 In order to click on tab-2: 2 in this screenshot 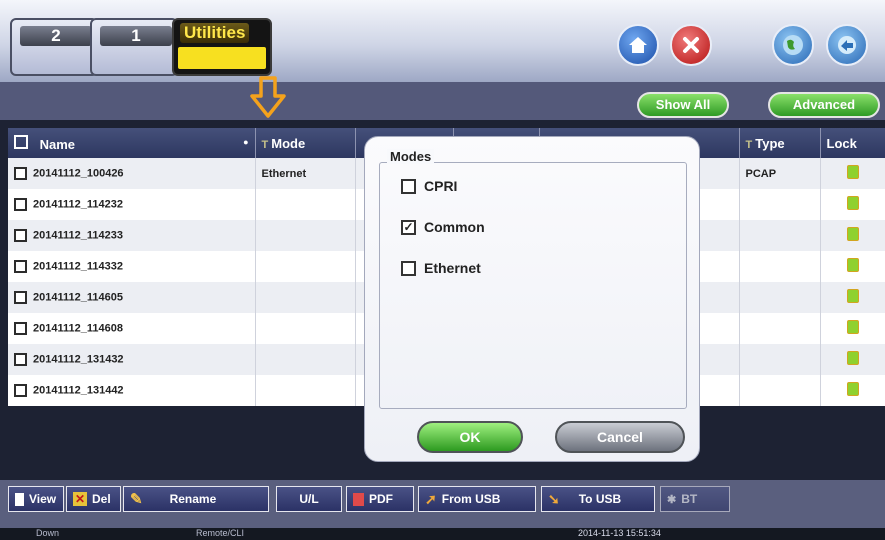, I will do `click(54, 47)`.